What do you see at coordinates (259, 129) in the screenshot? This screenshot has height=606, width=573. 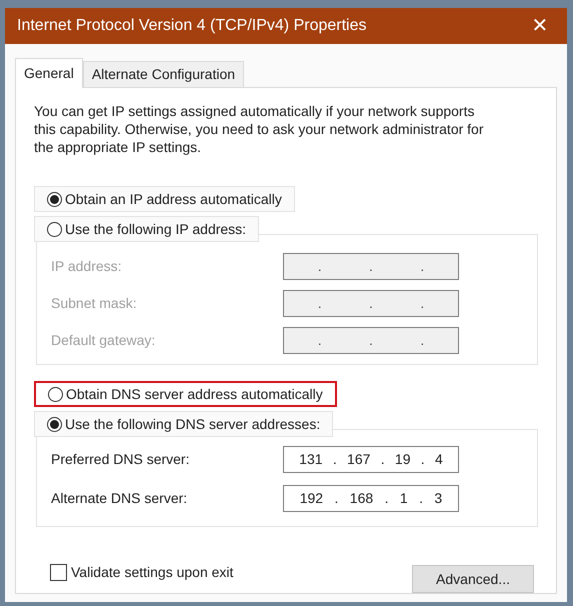 I see `description-text: You can get IP settings assigned automatically if your network supports this capability. Otherwise, you need to ask your network administrator for the appropriate IP settings.` at bounding box center [259, 129].